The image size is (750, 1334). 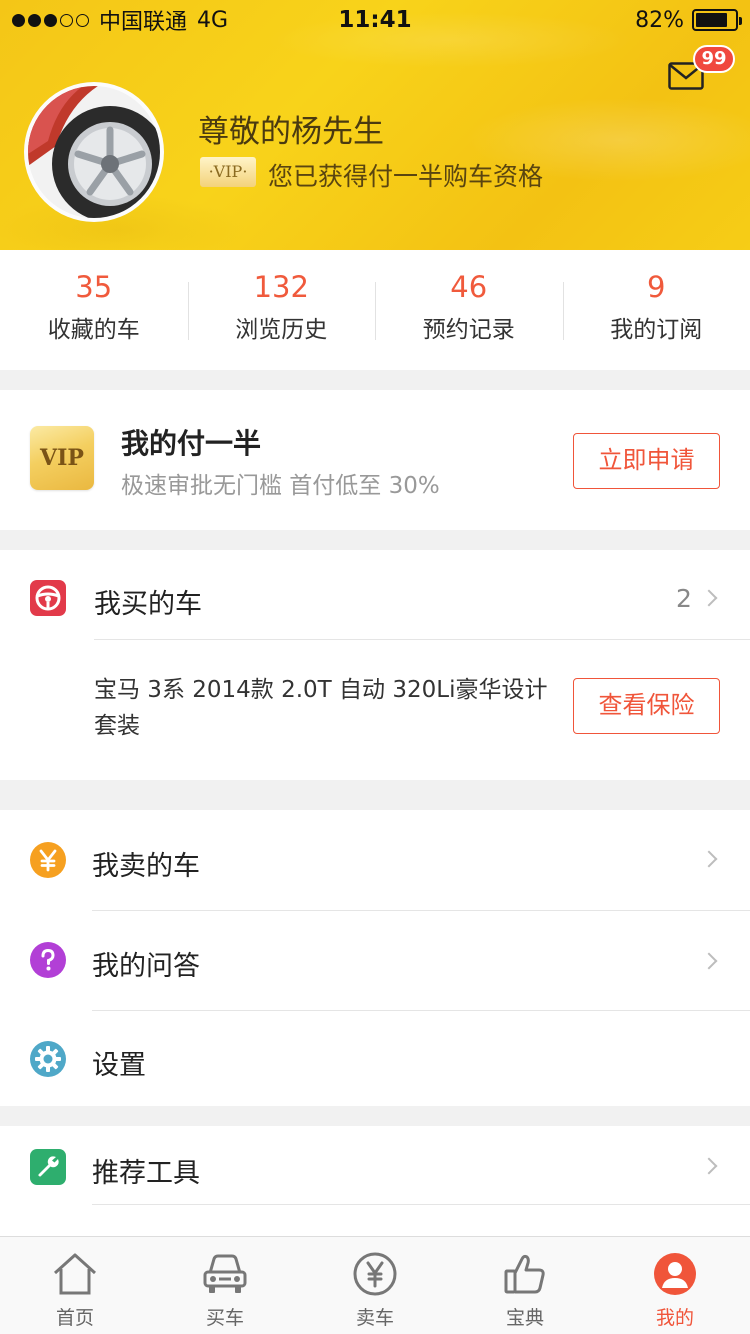 I want to click on tab-mine: 我的, so click(x=675, y=1285).